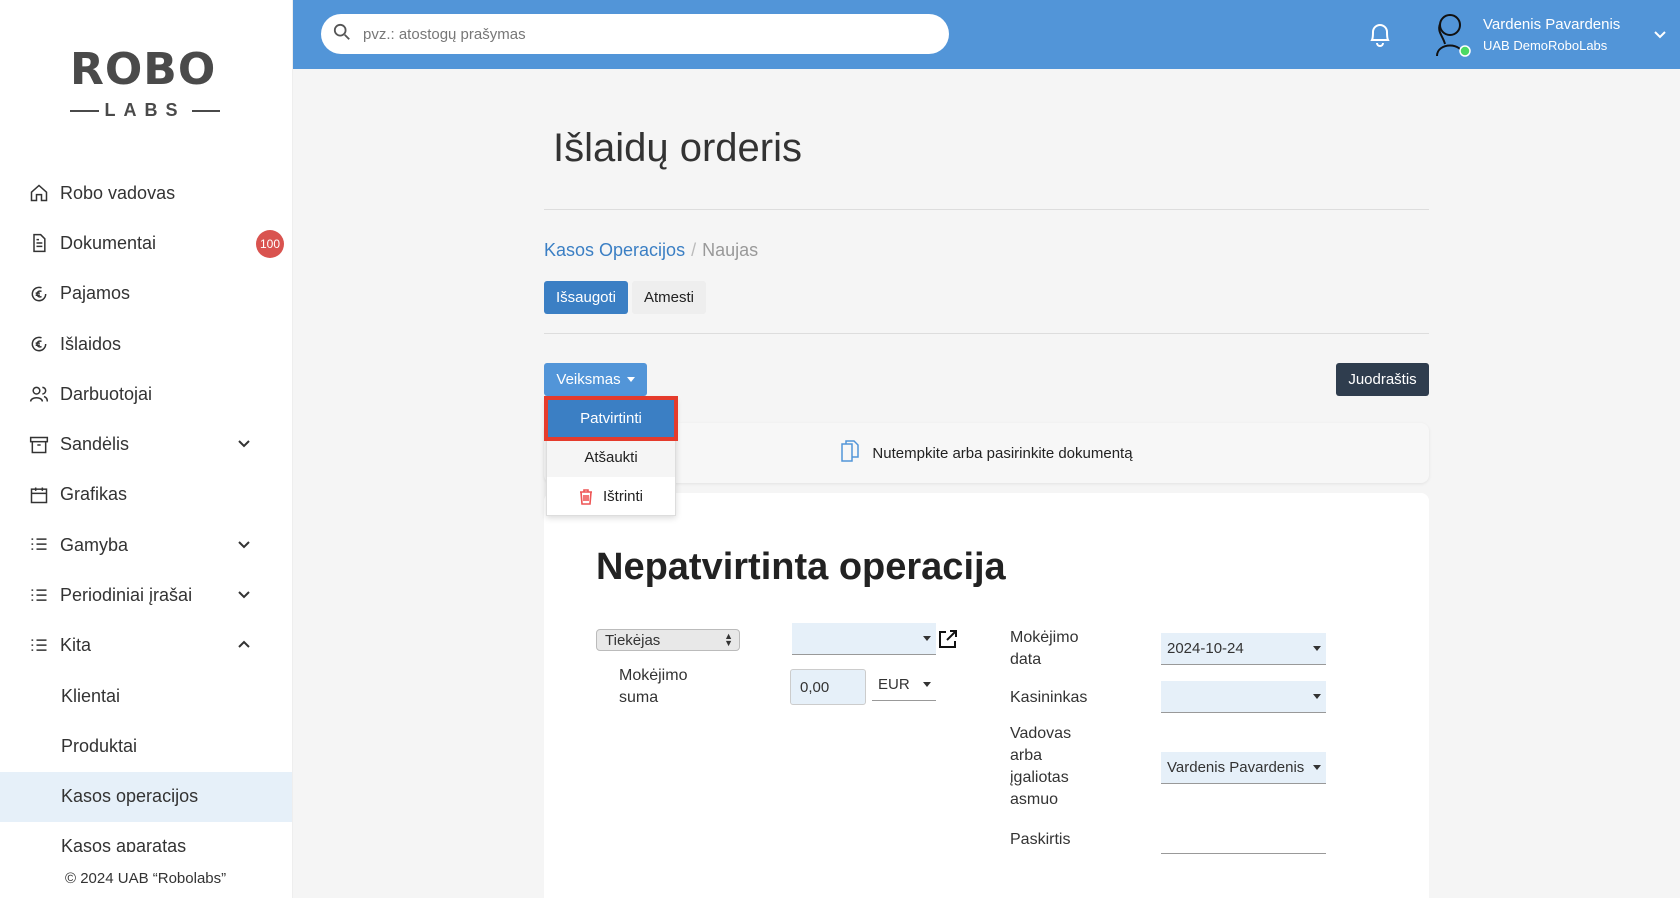 The image size is (1680, 898). I want to click on users-icon, so click(39, 394).